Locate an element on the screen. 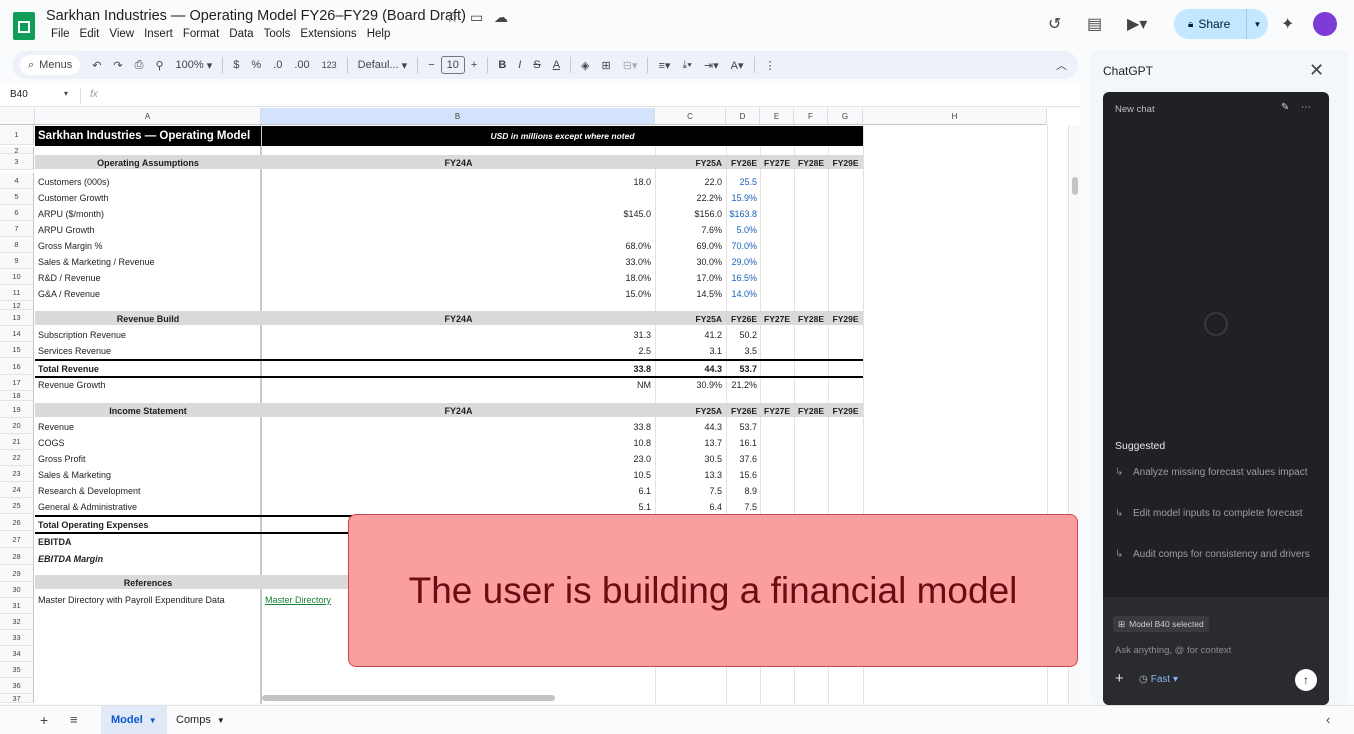 The width and height of the screenshot is (1354, 734). row-label: Revenue is located at coordinates (148, 427).